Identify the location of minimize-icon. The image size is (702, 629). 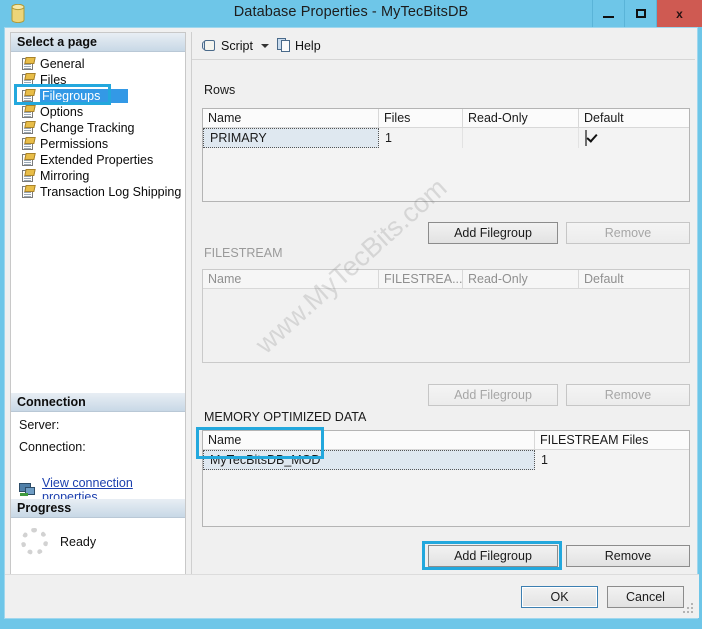
(608, 16).